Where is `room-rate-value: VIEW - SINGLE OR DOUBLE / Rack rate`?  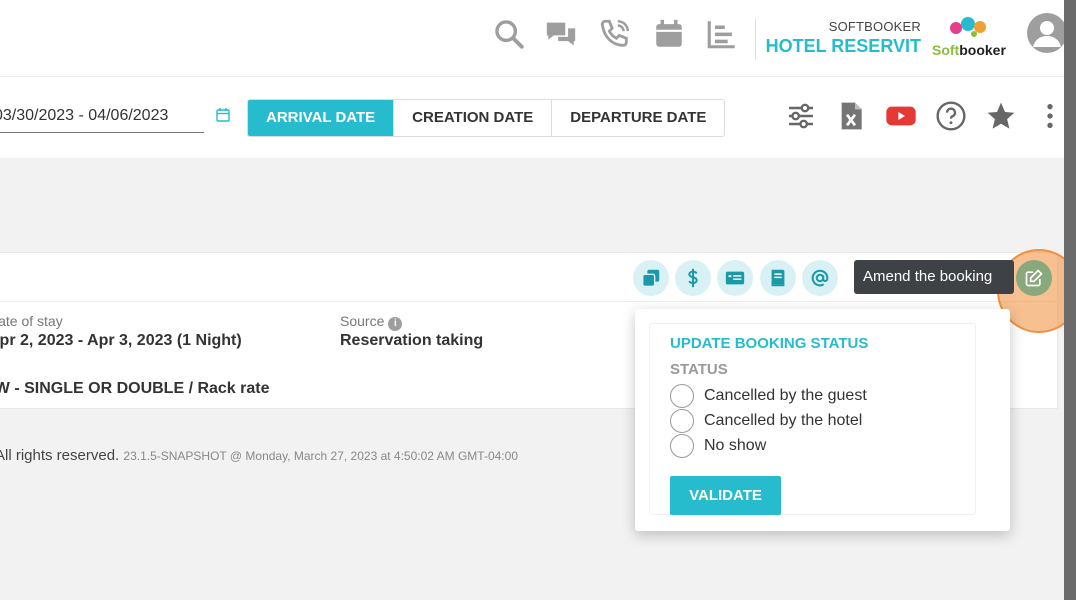 room-rate-value: VIEW - SINGLE OR DOUBLE / Rack rate is located at coordinates (135, 388).